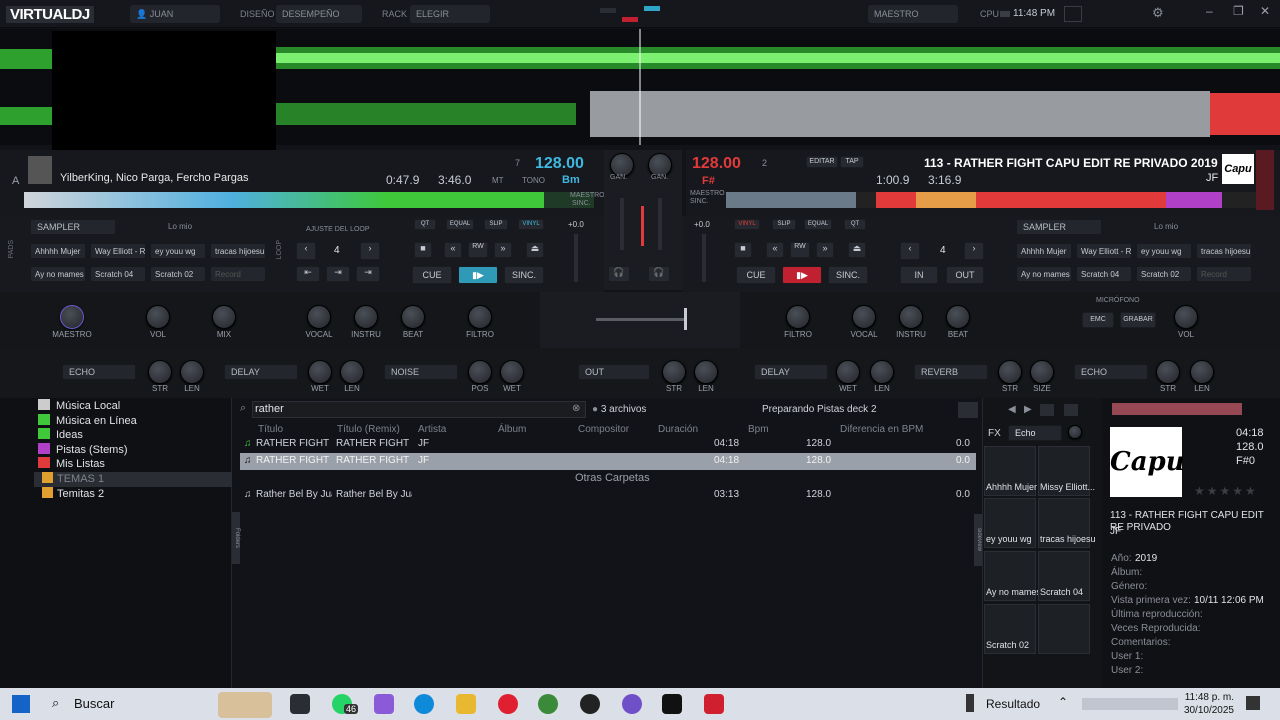  I want to click on close-icon: ✕, so click(1265, 11).